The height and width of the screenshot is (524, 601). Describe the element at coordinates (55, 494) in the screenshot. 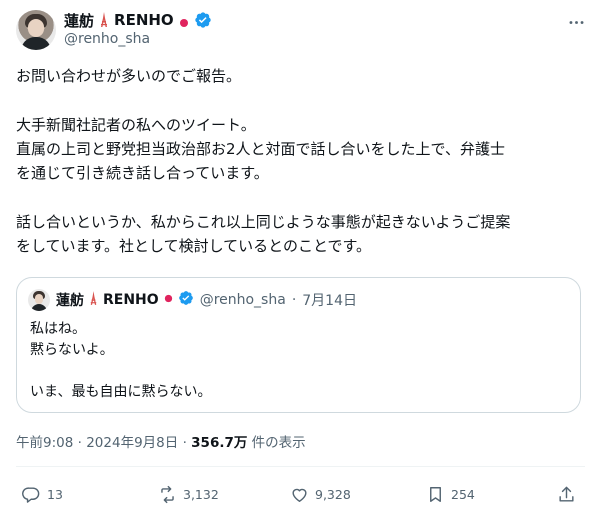

I see `reply-count: 13` at that location.